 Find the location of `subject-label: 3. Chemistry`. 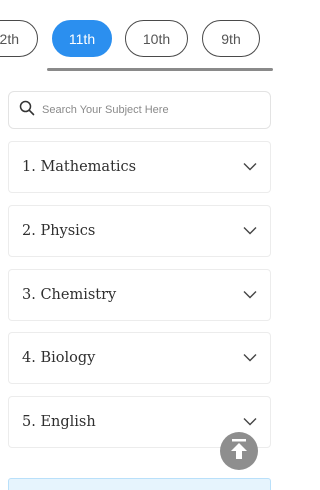

subject-label: 3. Chemistry is located at coordinates (69, 295).